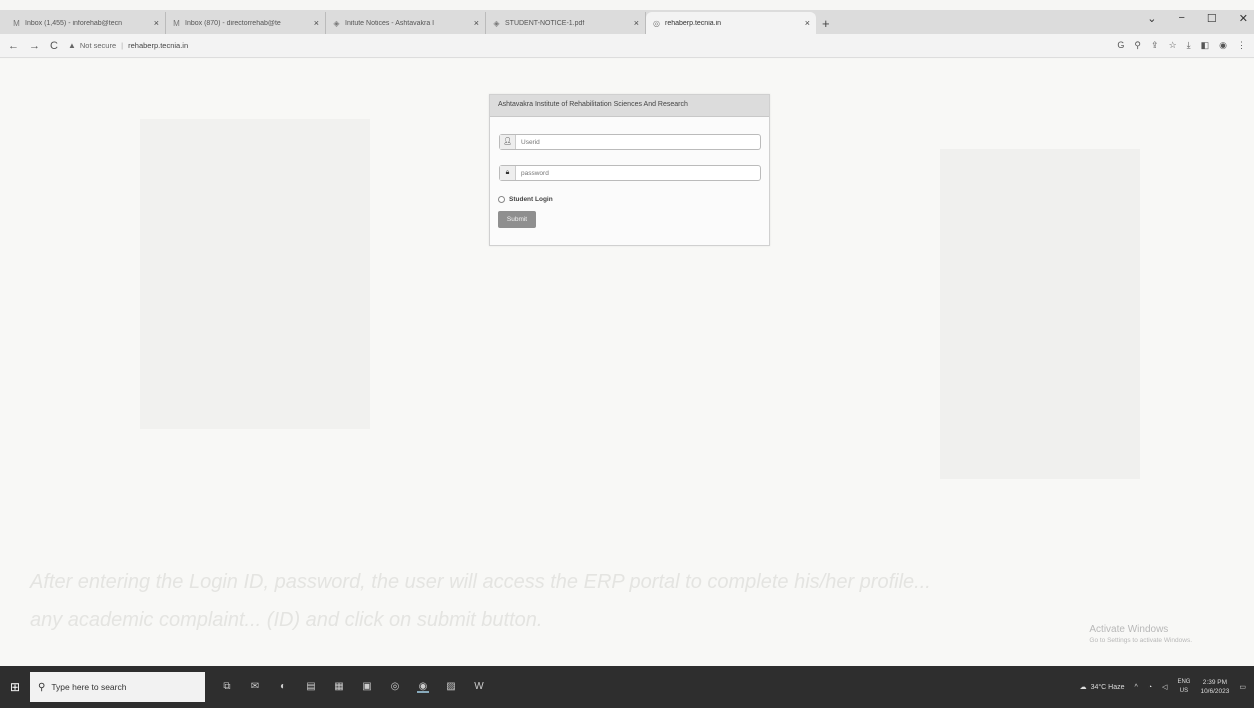 The width and height of the screenshot is (1254, 708). What do you see at coordinates (367, 687) in the screenshot?
I see `calendar-icon: ▣` at bounding box center [367, 687].